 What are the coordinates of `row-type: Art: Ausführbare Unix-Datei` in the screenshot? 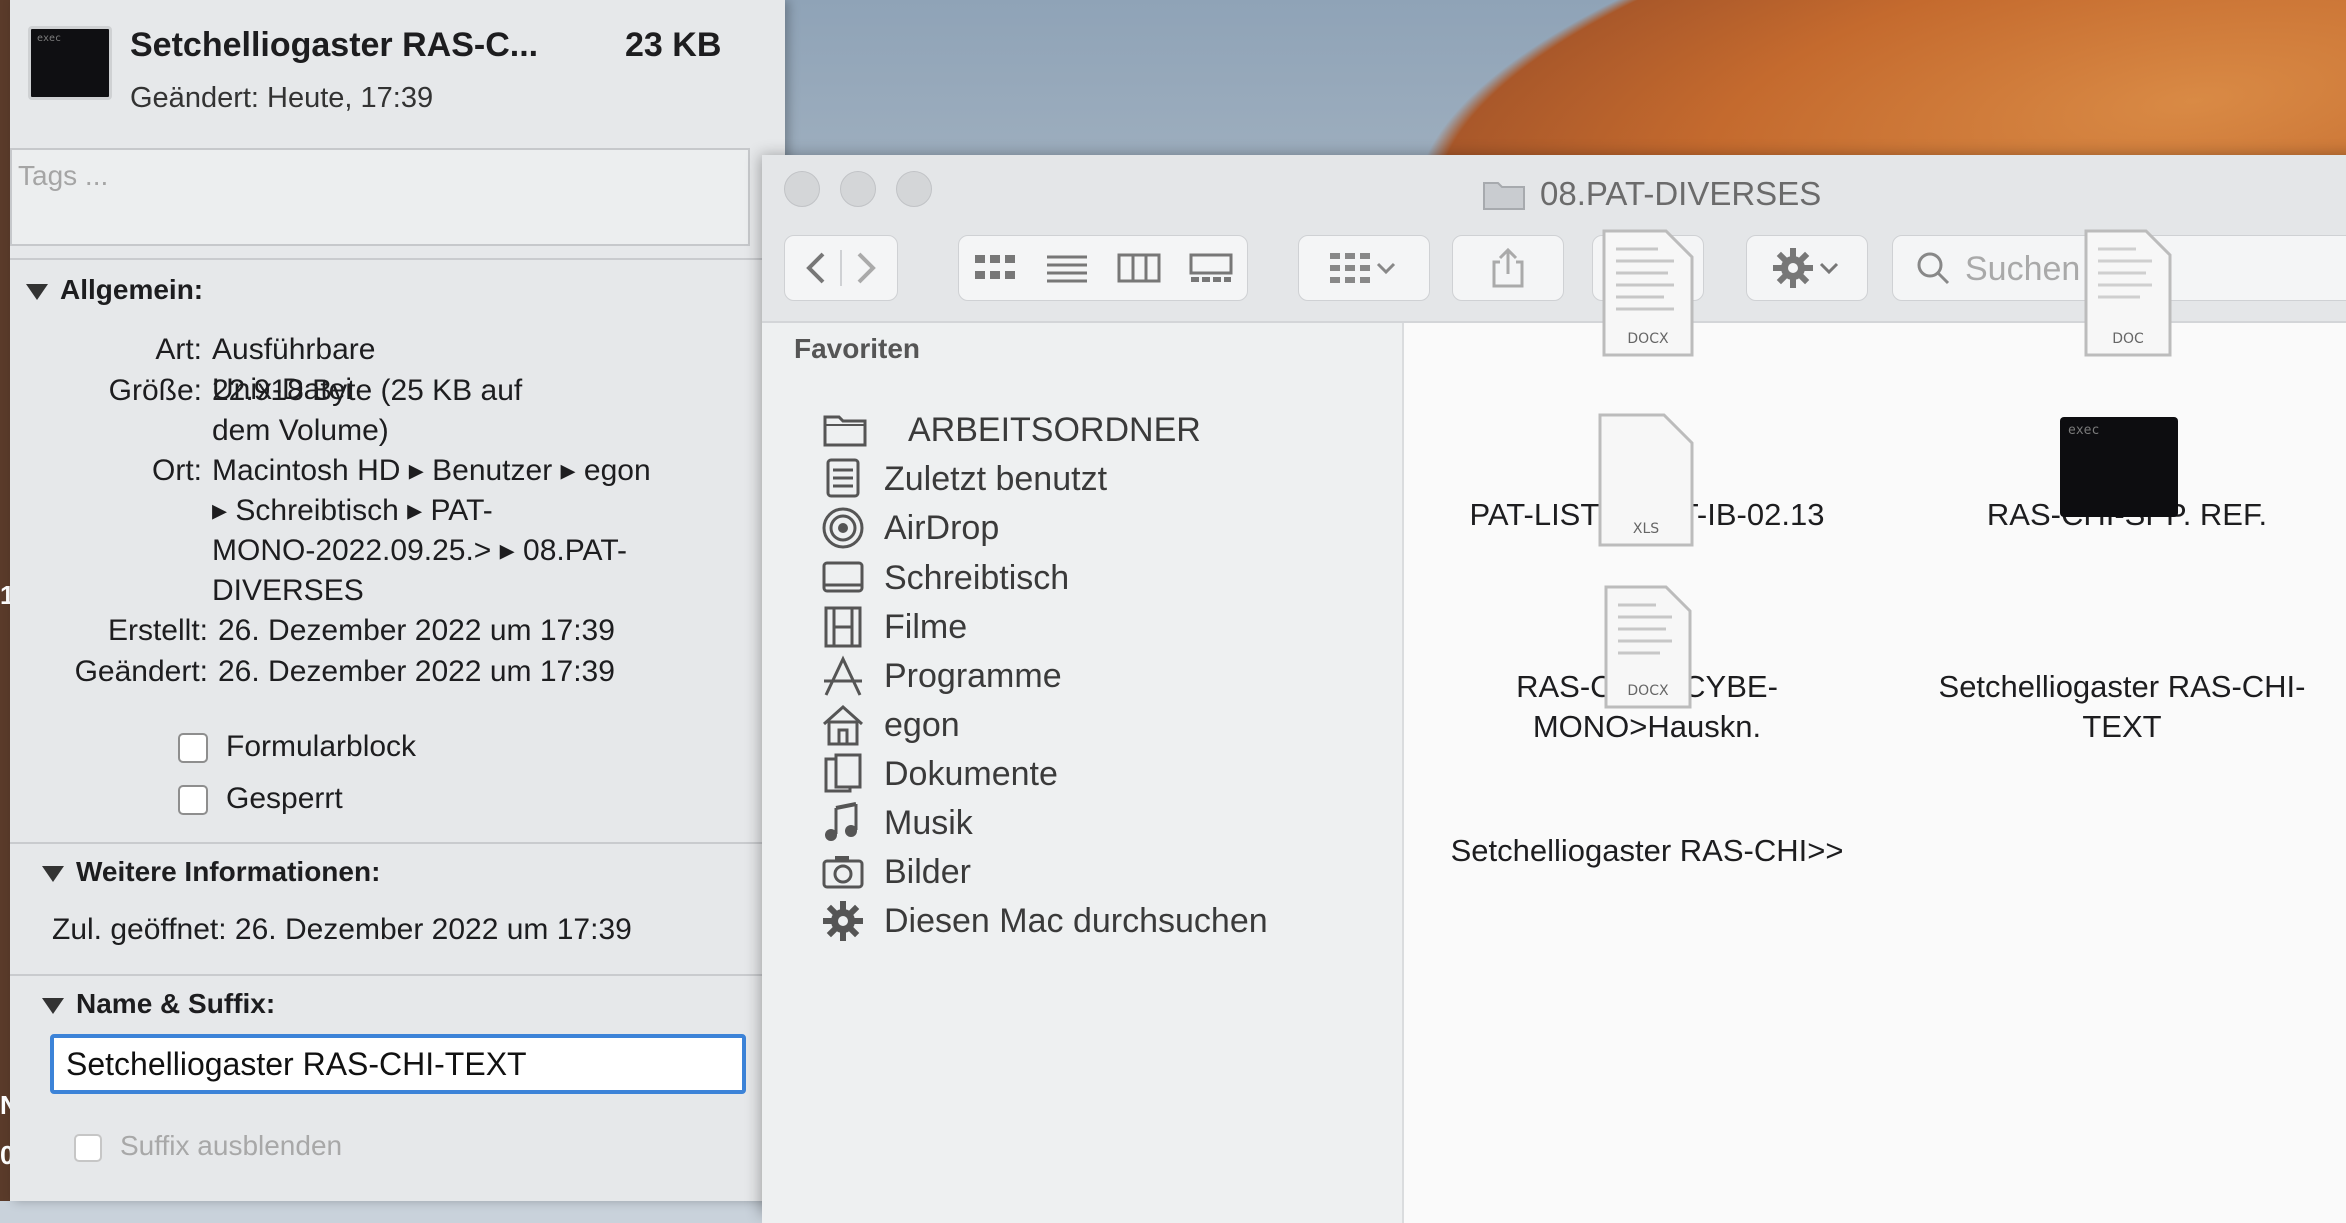 It's located at (192, 368).